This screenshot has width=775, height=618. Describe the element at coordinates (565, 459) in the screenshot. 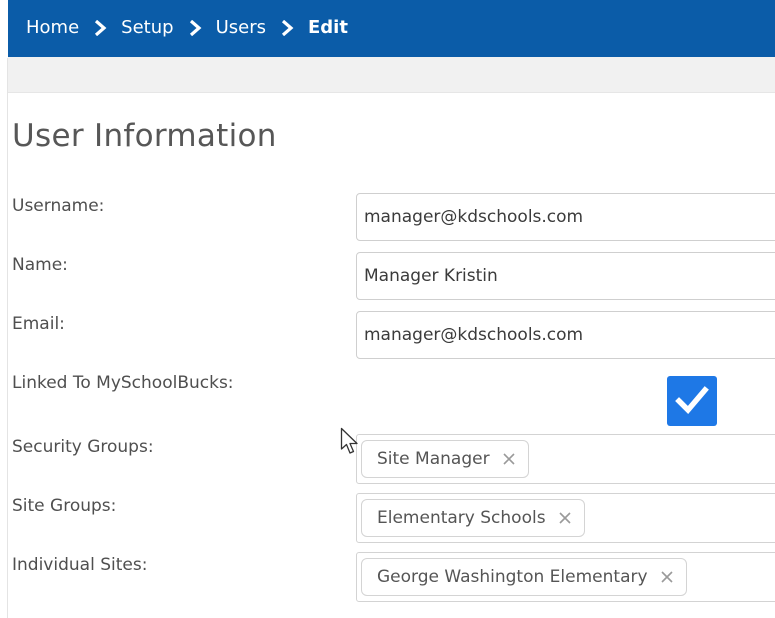

I see `security-groups-select: Site Manager` at that location.